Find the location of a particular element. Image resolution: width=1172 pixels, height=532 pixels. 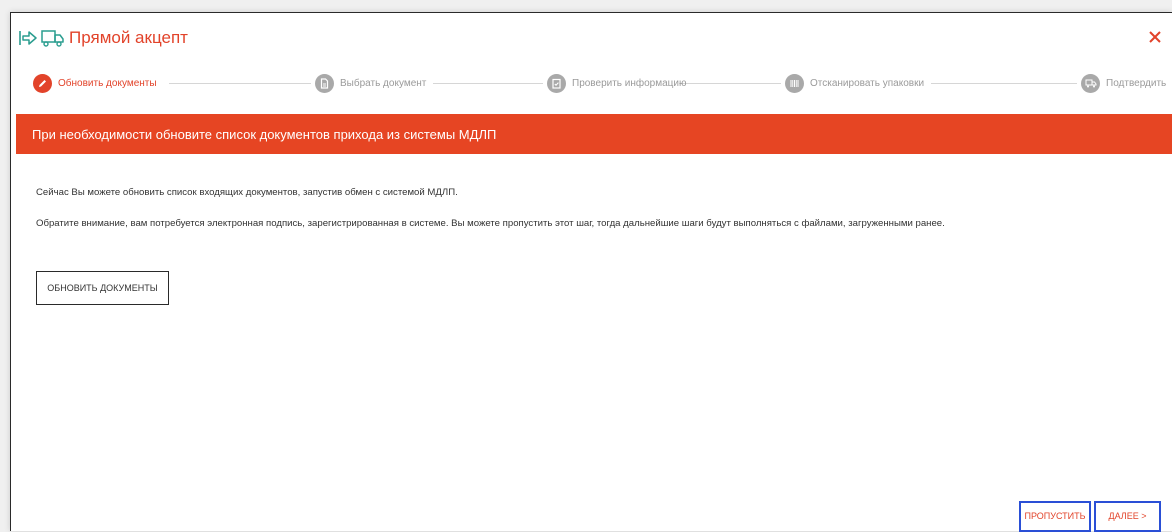

step-update-documents: Обновить документы is located at coordinates (95, 83).